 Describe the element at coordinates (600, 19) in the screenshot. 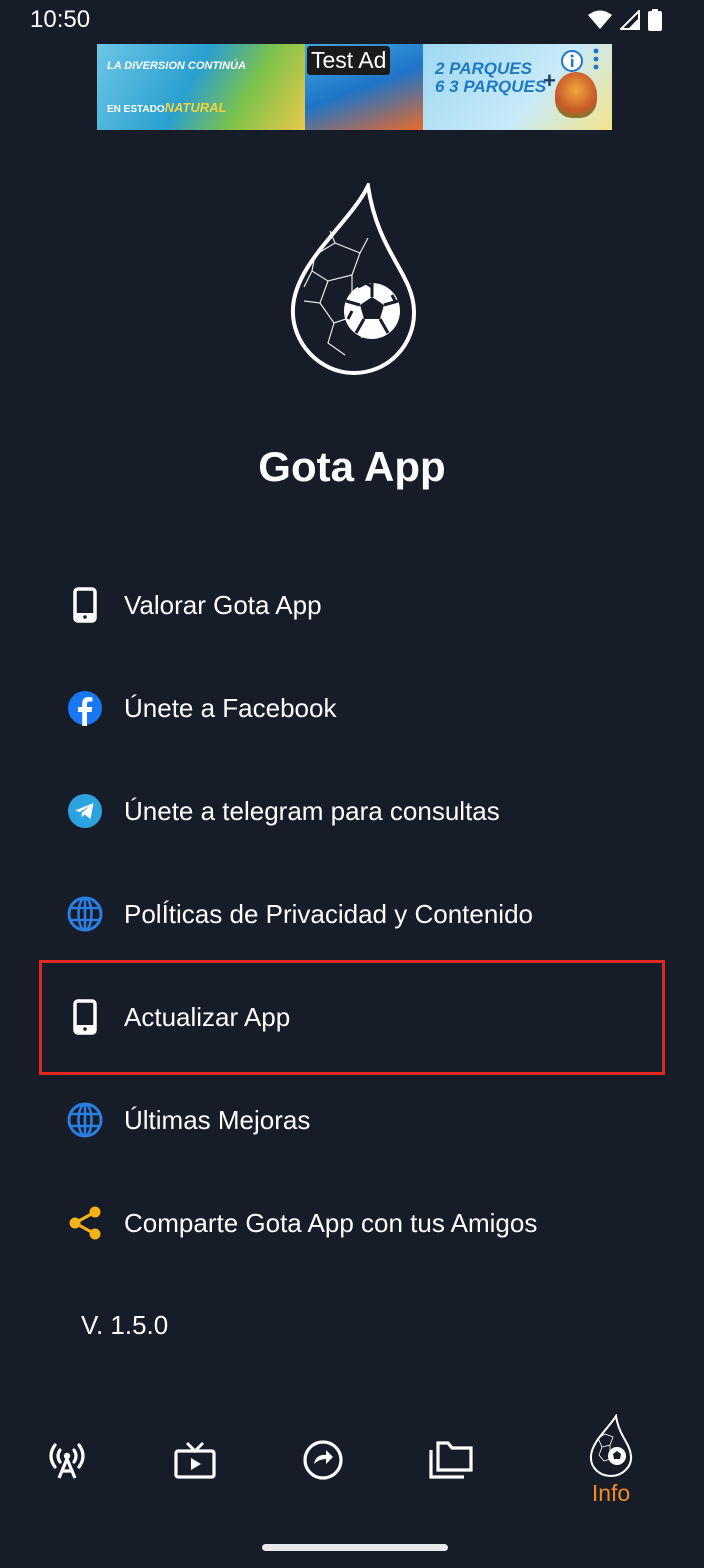

I see `wifi-icon` at that location.